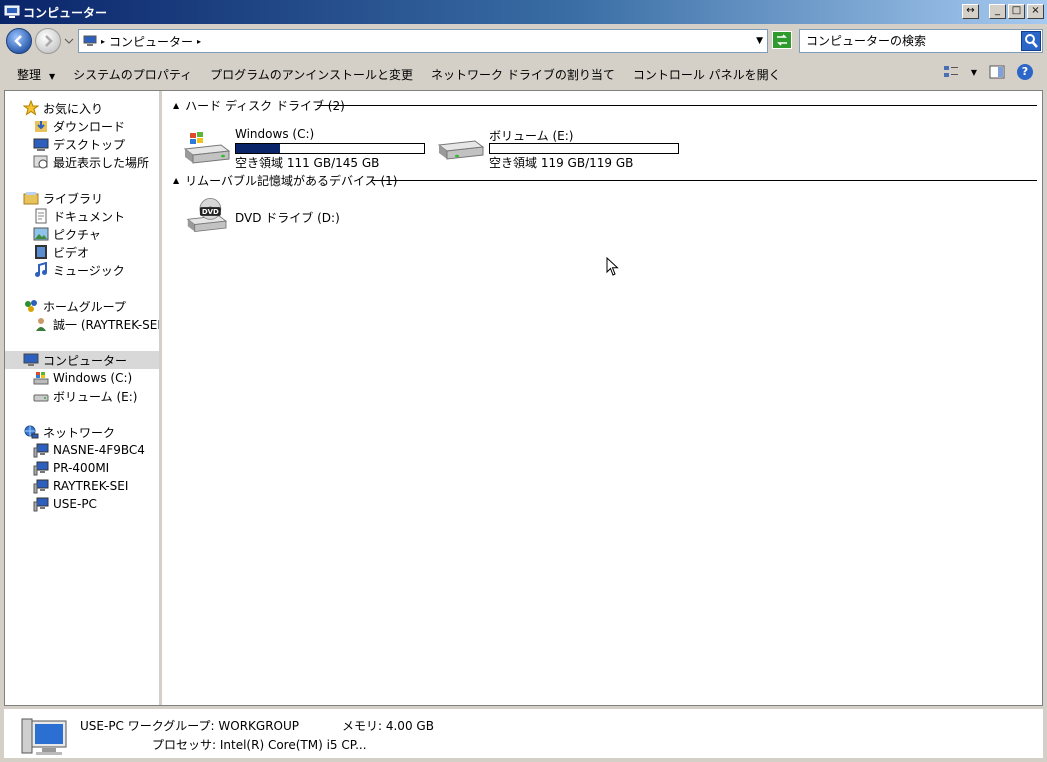 The height and width of the screenshot is (762, 1047). I want to click on nav-homegroup-label: ホームグループ, so click(84, 306).